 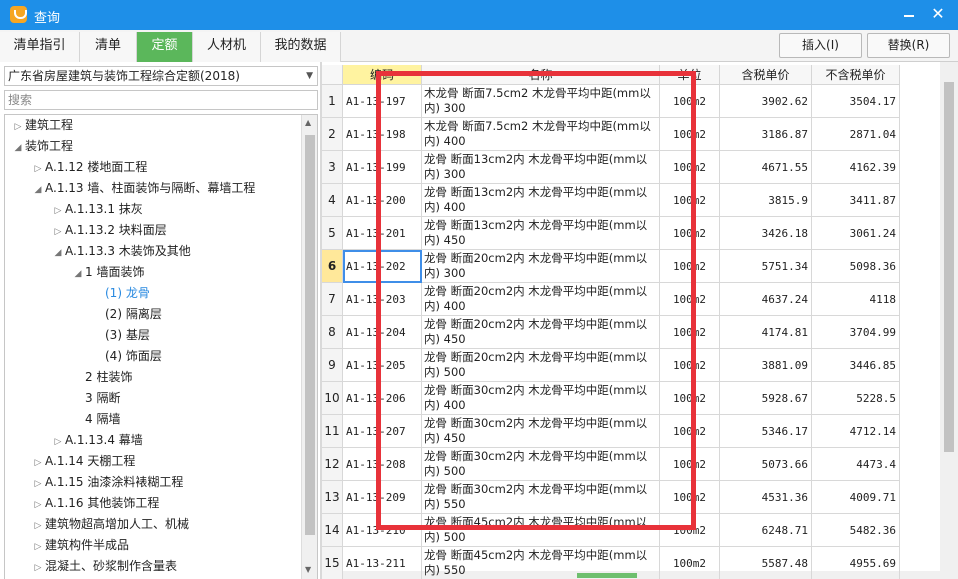 What do you see at coordinates (301, 47) in the screenshot?
I see `tab-my-data: 我的数据` at bounding box center [301, 47].